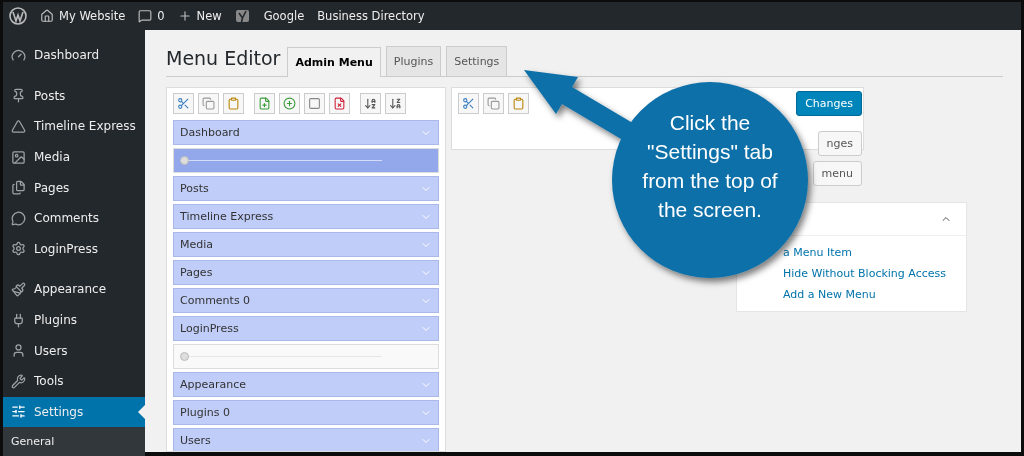 The width and height of the screenshot is (1024, 456). Describe the element at coordinates (864, 273) in the screenshot. I see `help-link: Hide Without Blocking Access` at that location.